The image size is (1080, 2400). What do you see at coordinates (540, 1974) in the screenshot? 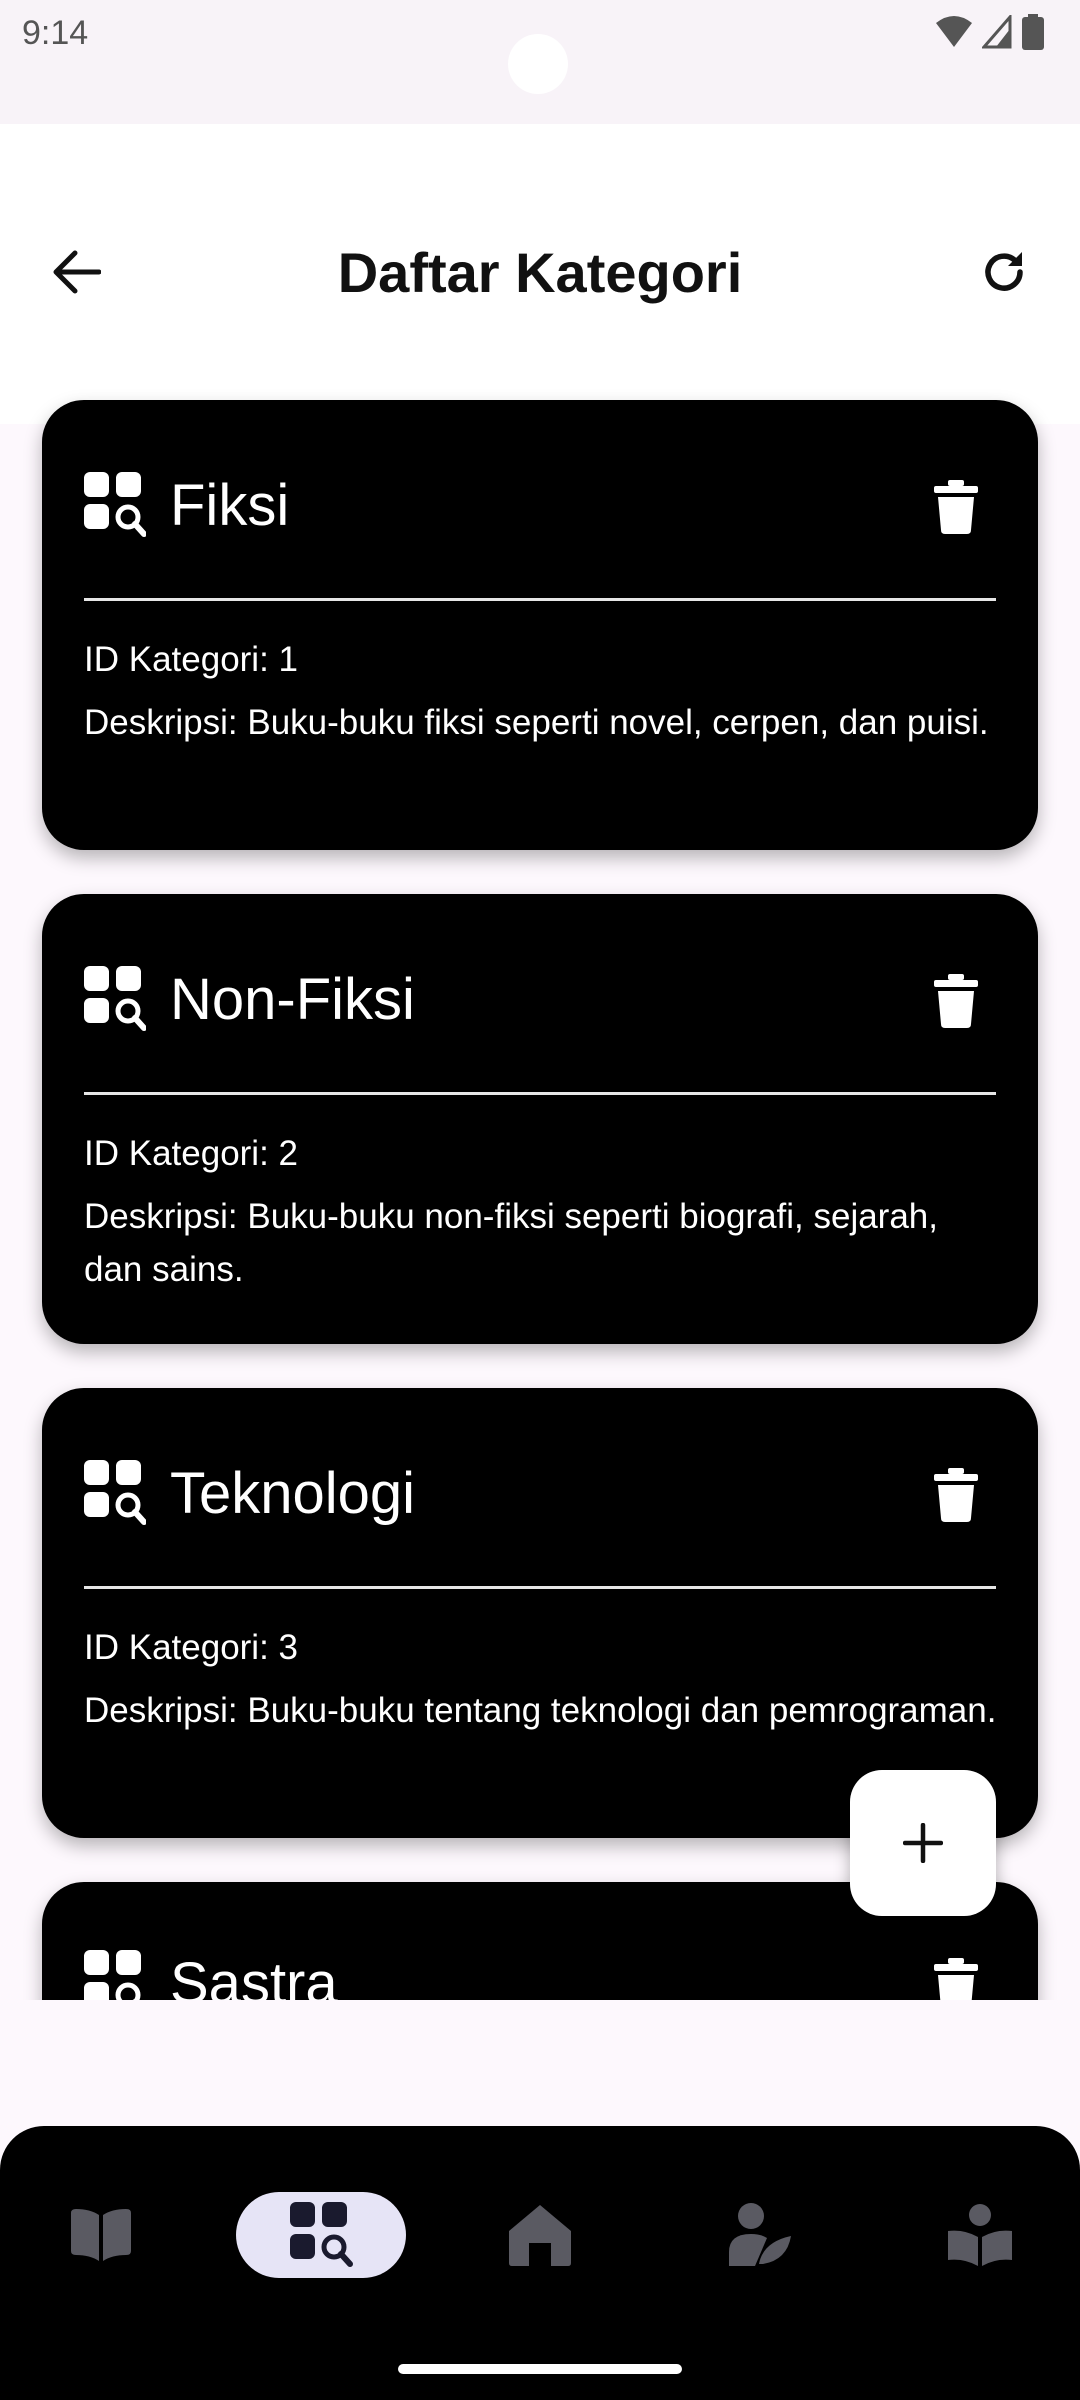
I see `card-header: Sastra` at bounding box center [540, 1974].